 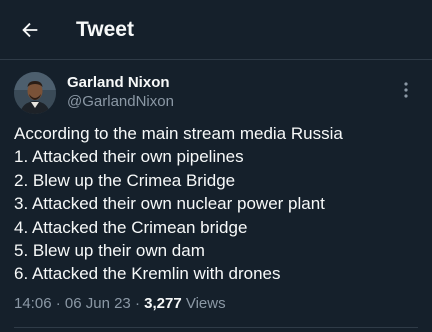 I want to click on tweet-text-line: 6. Attacked the Kremlin with drones, so click(x=147, y=274).